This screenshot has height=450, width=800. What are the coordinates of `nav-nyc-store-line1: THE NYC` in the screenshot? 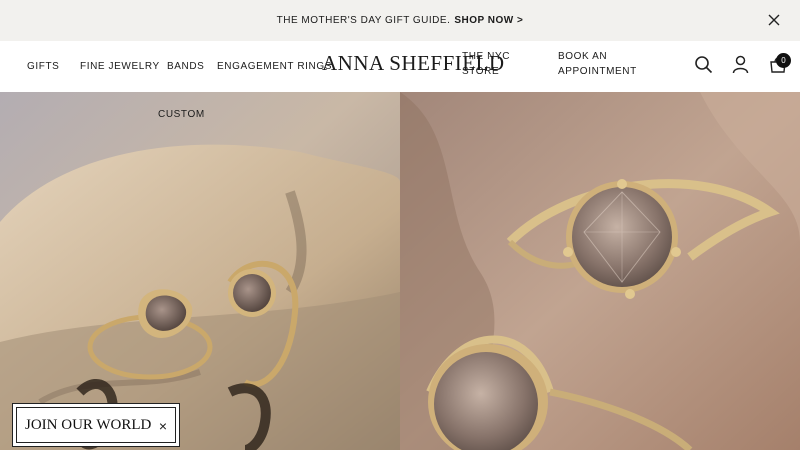 It's located at (486, 56).